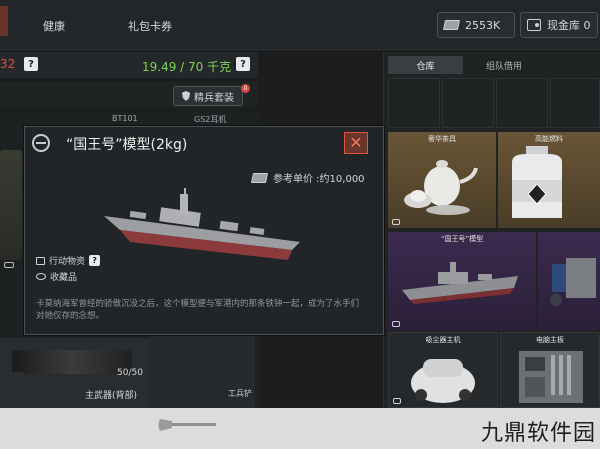  I want to click on top-left-thumb, so click(4, 21).